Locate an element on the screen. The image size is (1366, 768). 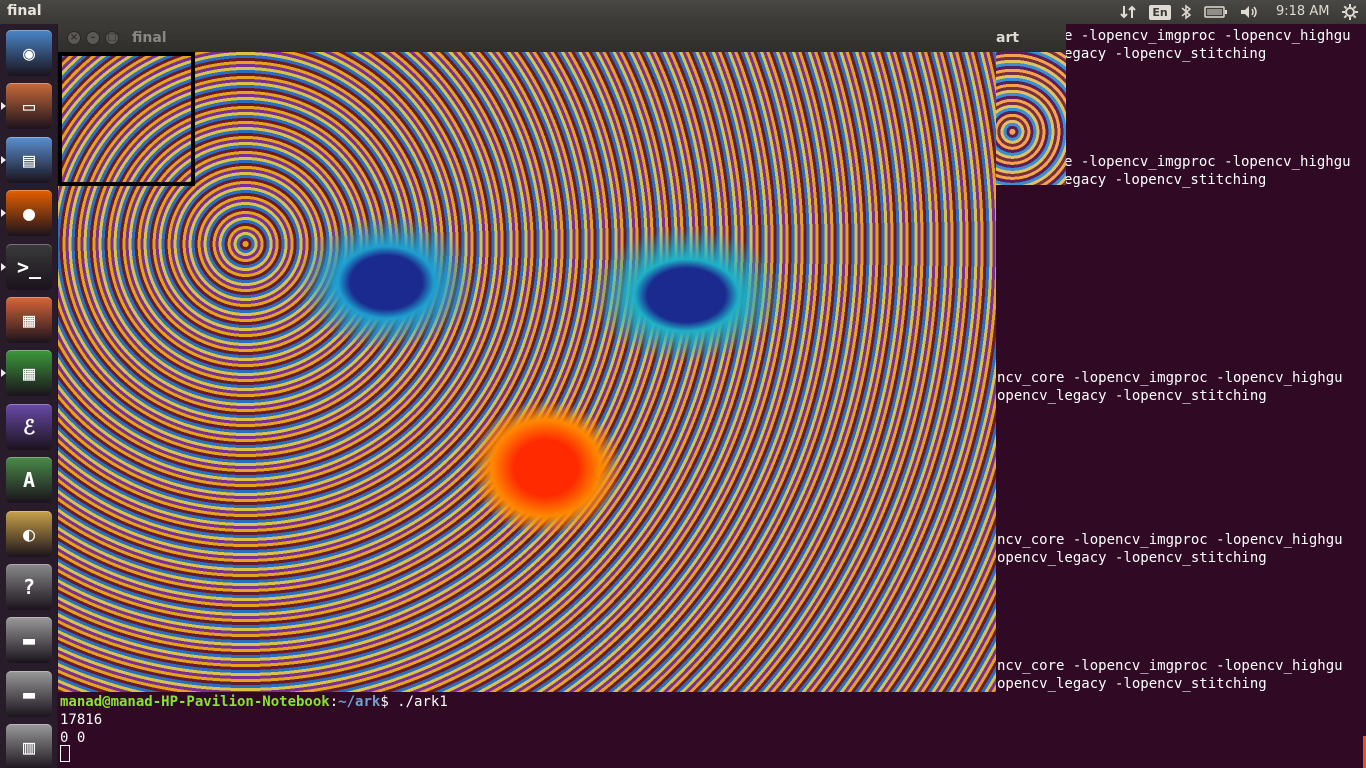
close-icon: × is located at coordinates (74, 37).